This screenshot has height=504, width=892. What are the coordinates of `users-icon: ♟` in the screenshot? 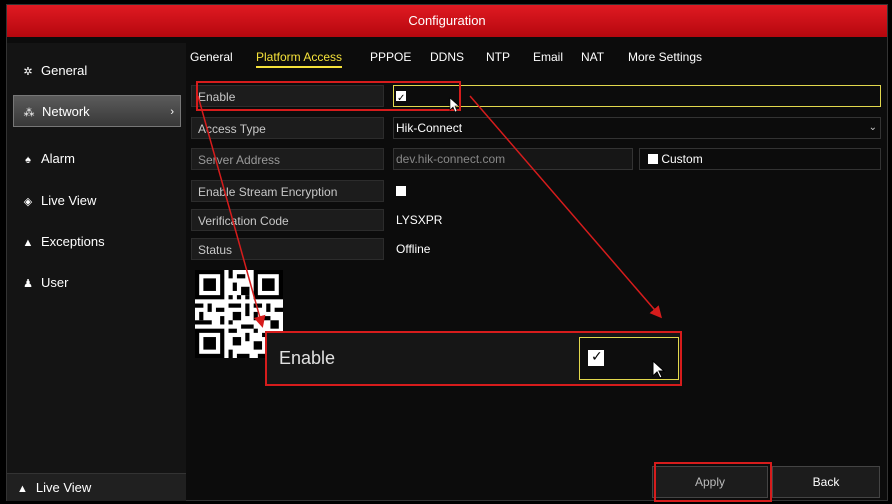 It's located at (28, 284).